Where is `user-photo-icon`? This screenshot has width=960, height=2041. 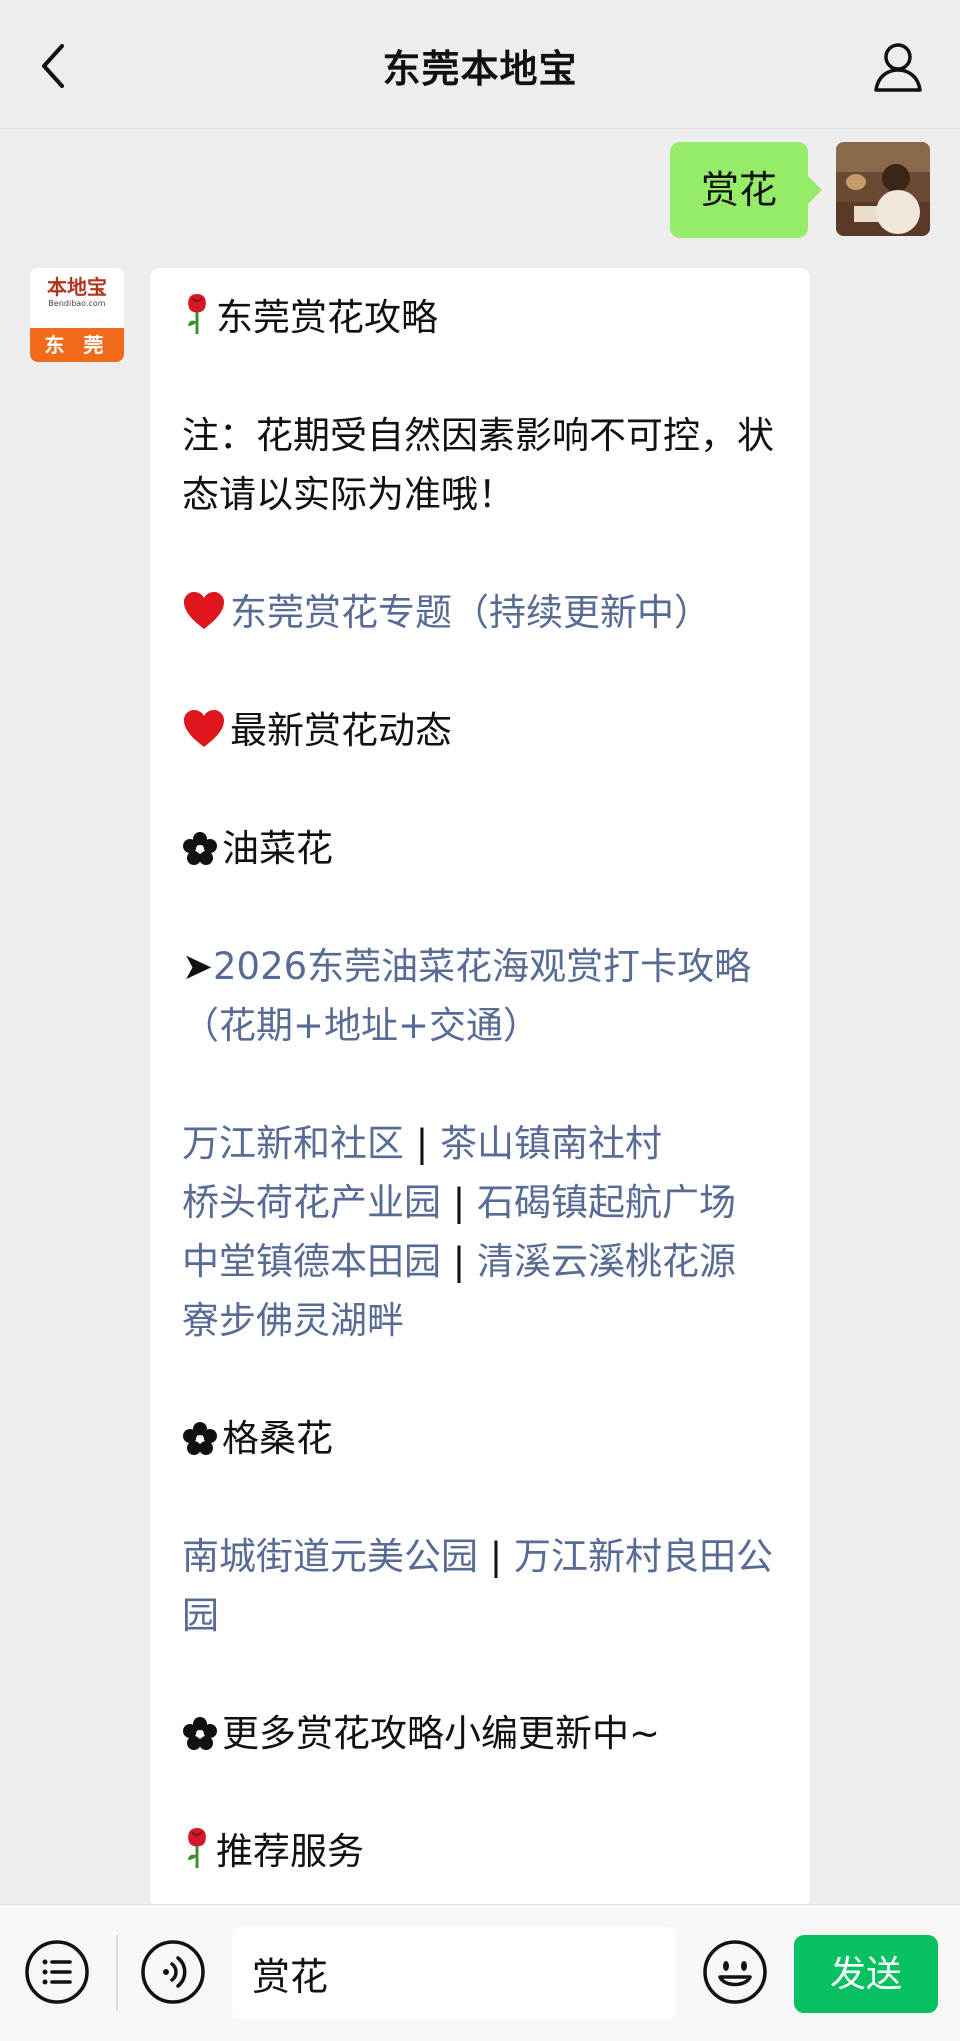
user-photo-icon is located at coordinates (883, 189).